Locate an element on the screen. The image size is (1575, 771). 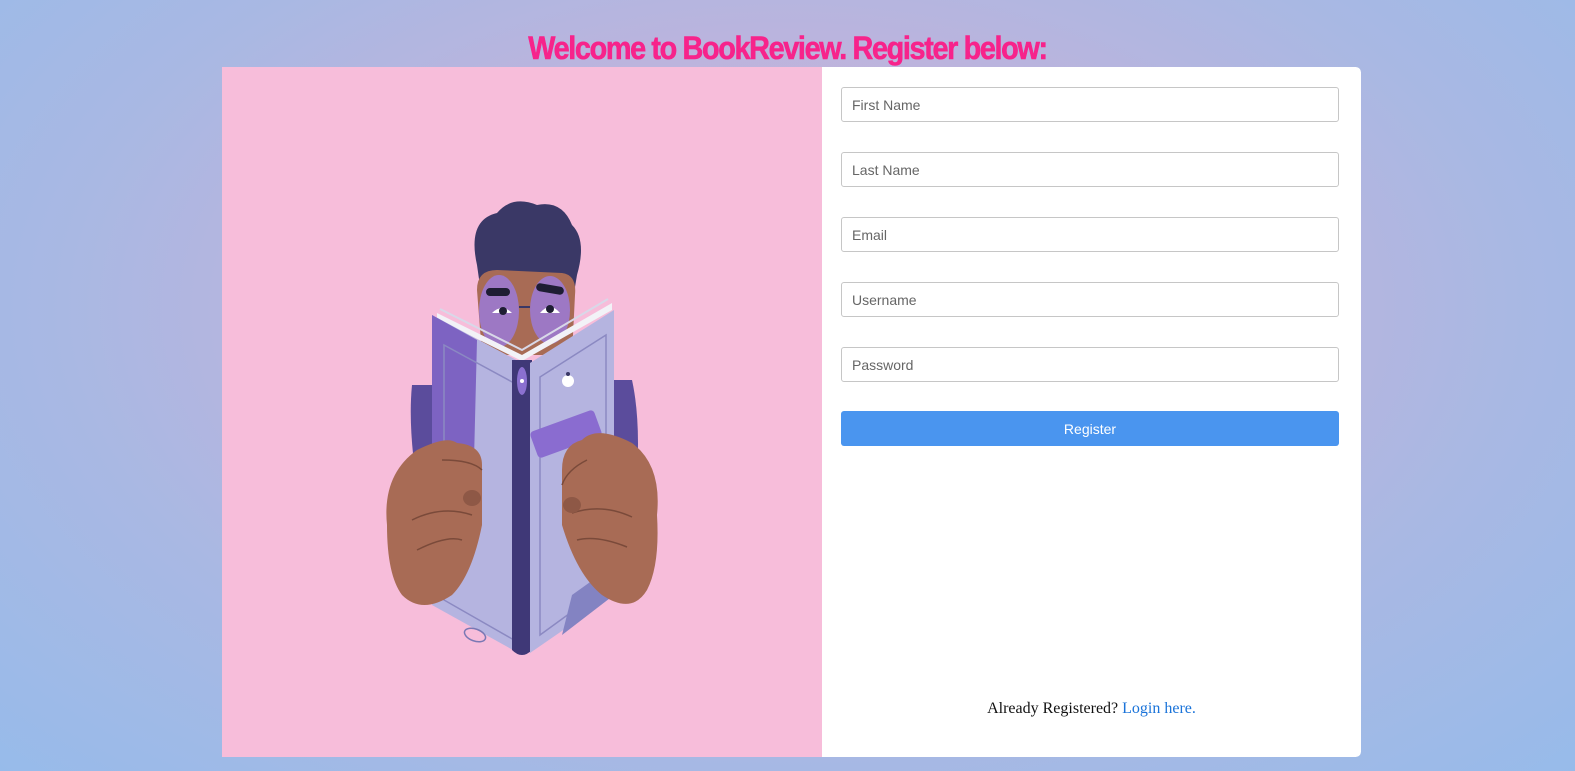
password-field is located at coordinates (1090, 364).